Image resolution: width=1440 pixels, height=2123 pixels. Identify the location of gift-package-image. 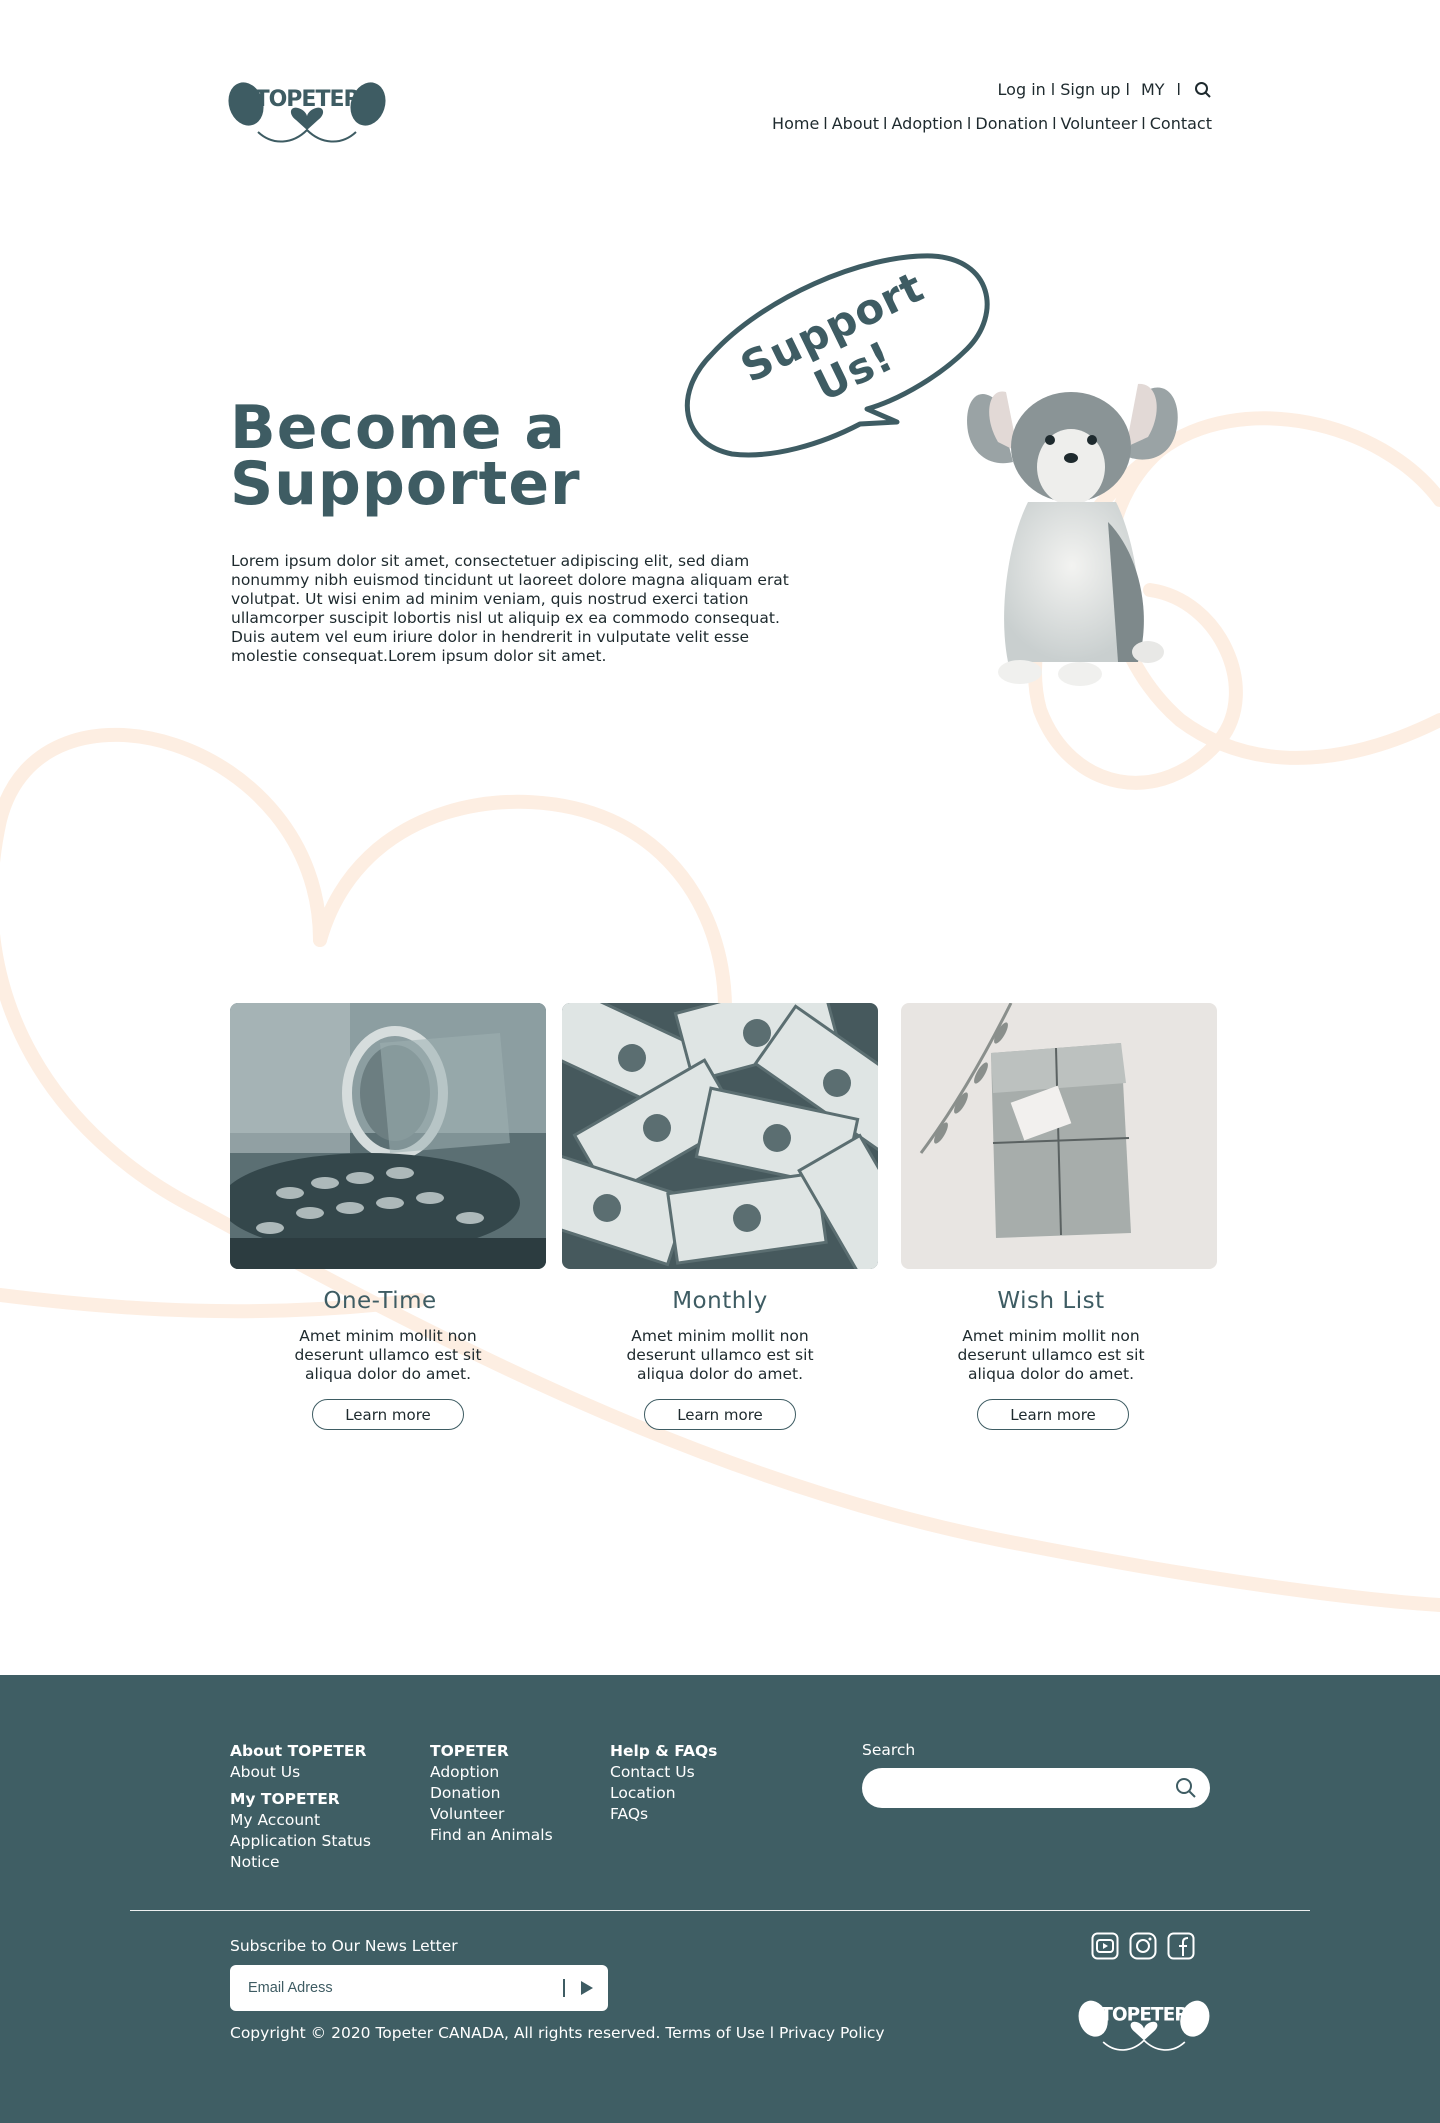
(1059, 1136).